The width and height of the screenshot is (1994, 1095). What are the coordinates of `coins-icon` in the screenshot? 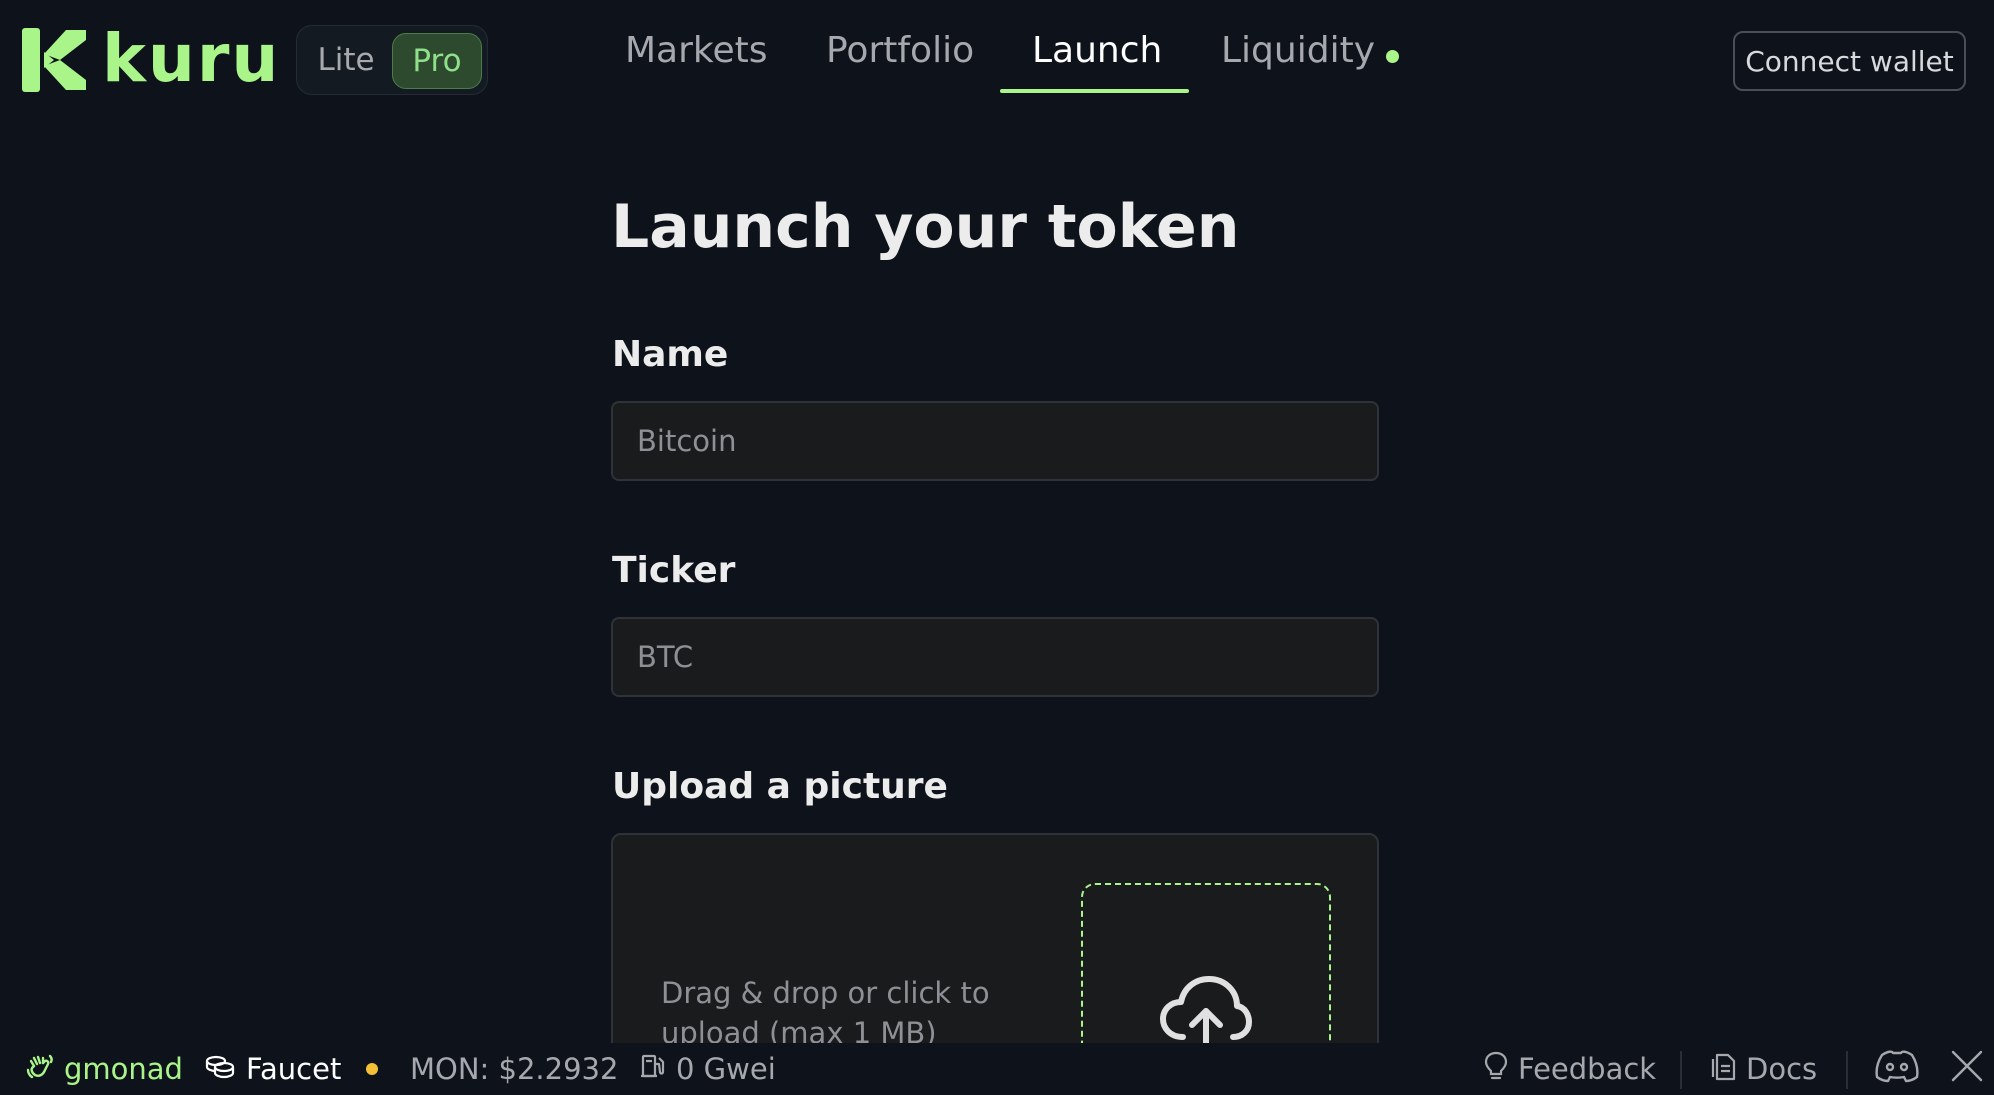 It's located at (220, 1069).